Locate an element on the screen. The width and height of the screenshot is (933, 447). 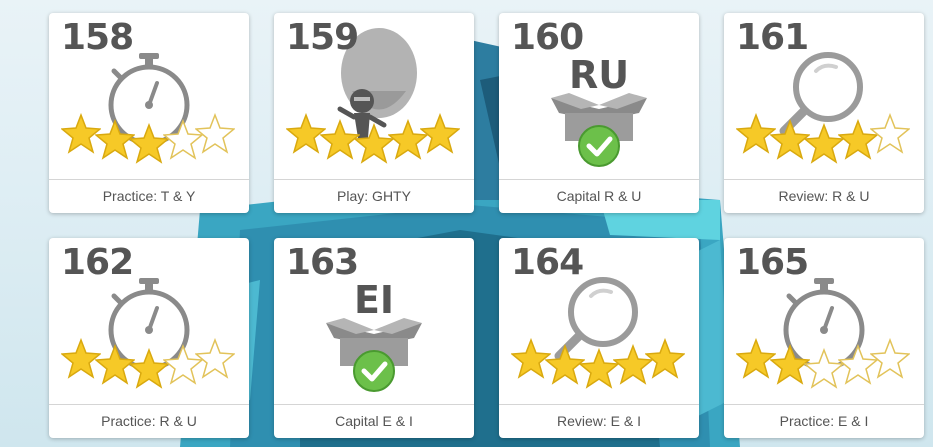
level-label: Practice: R & U is located at coordinates (149, 421).